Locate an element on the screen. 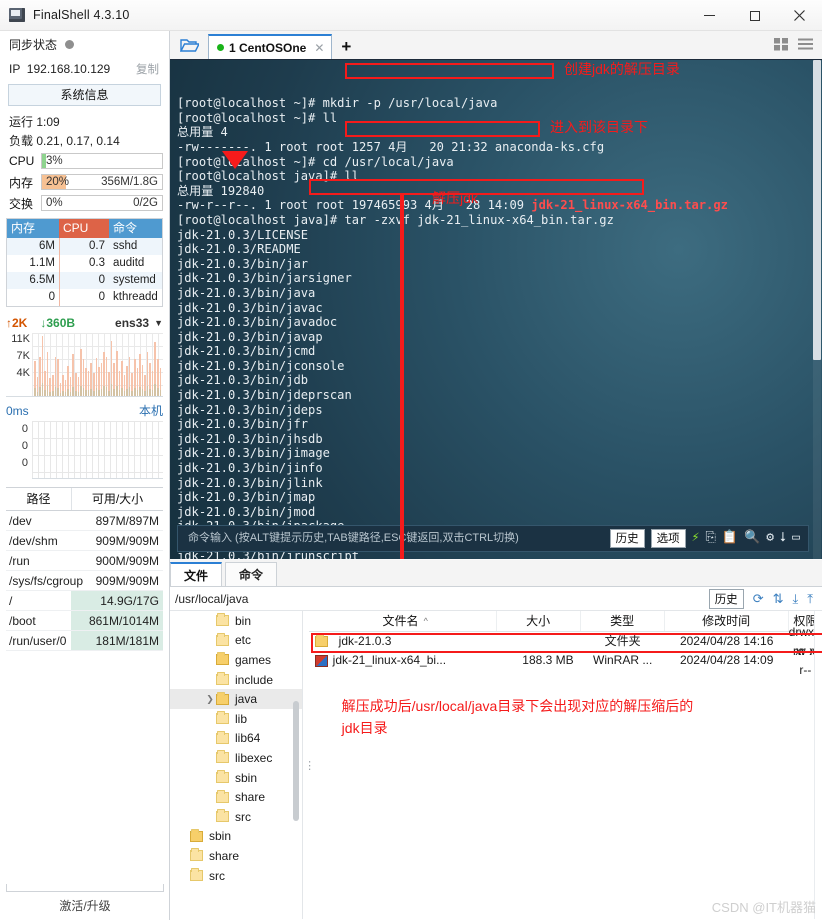 The image size is (822, 920). process-row: 0 0 kthreadd is located at coordinates (84, 297).